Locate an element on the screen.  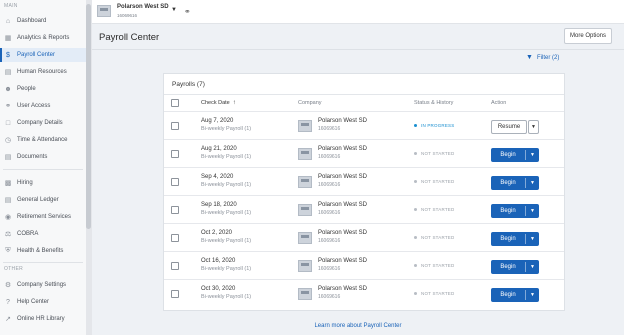
filter-icon: ▼ is located at coordinates (529, 57).